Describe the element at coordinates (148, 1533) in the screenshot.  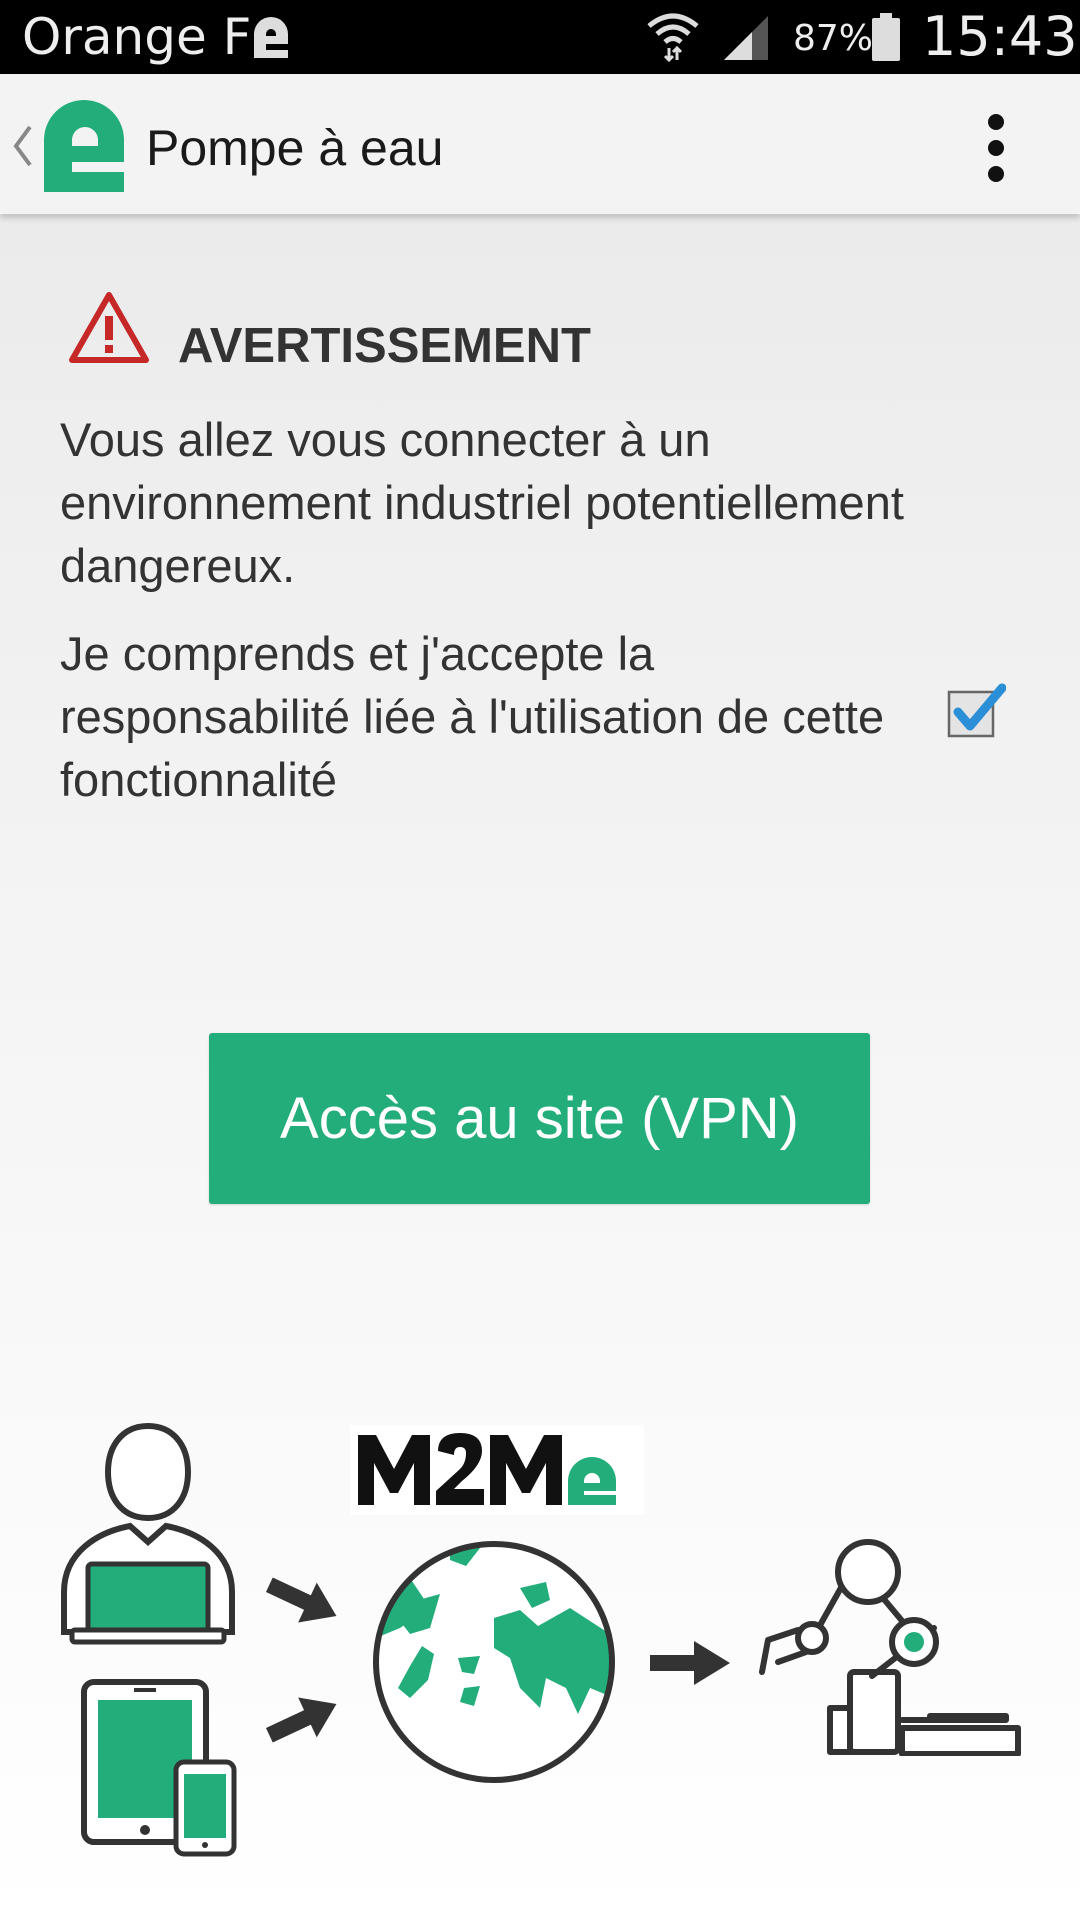
I see `user-laptop-icon` at that location.